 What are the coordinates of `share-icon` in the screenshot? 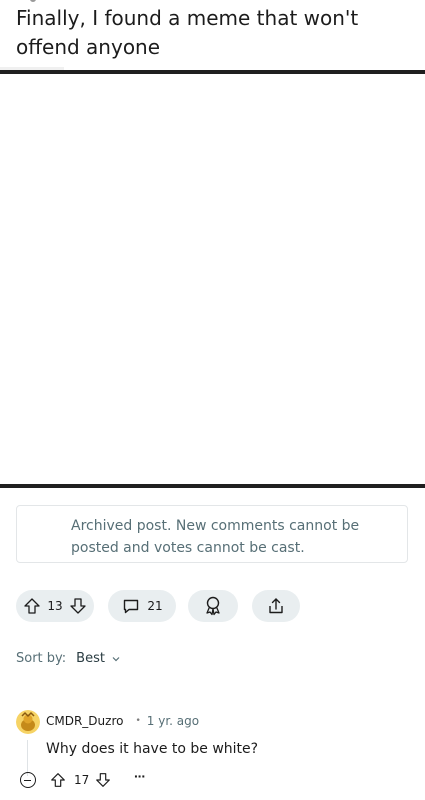 It's located at (276, 606).